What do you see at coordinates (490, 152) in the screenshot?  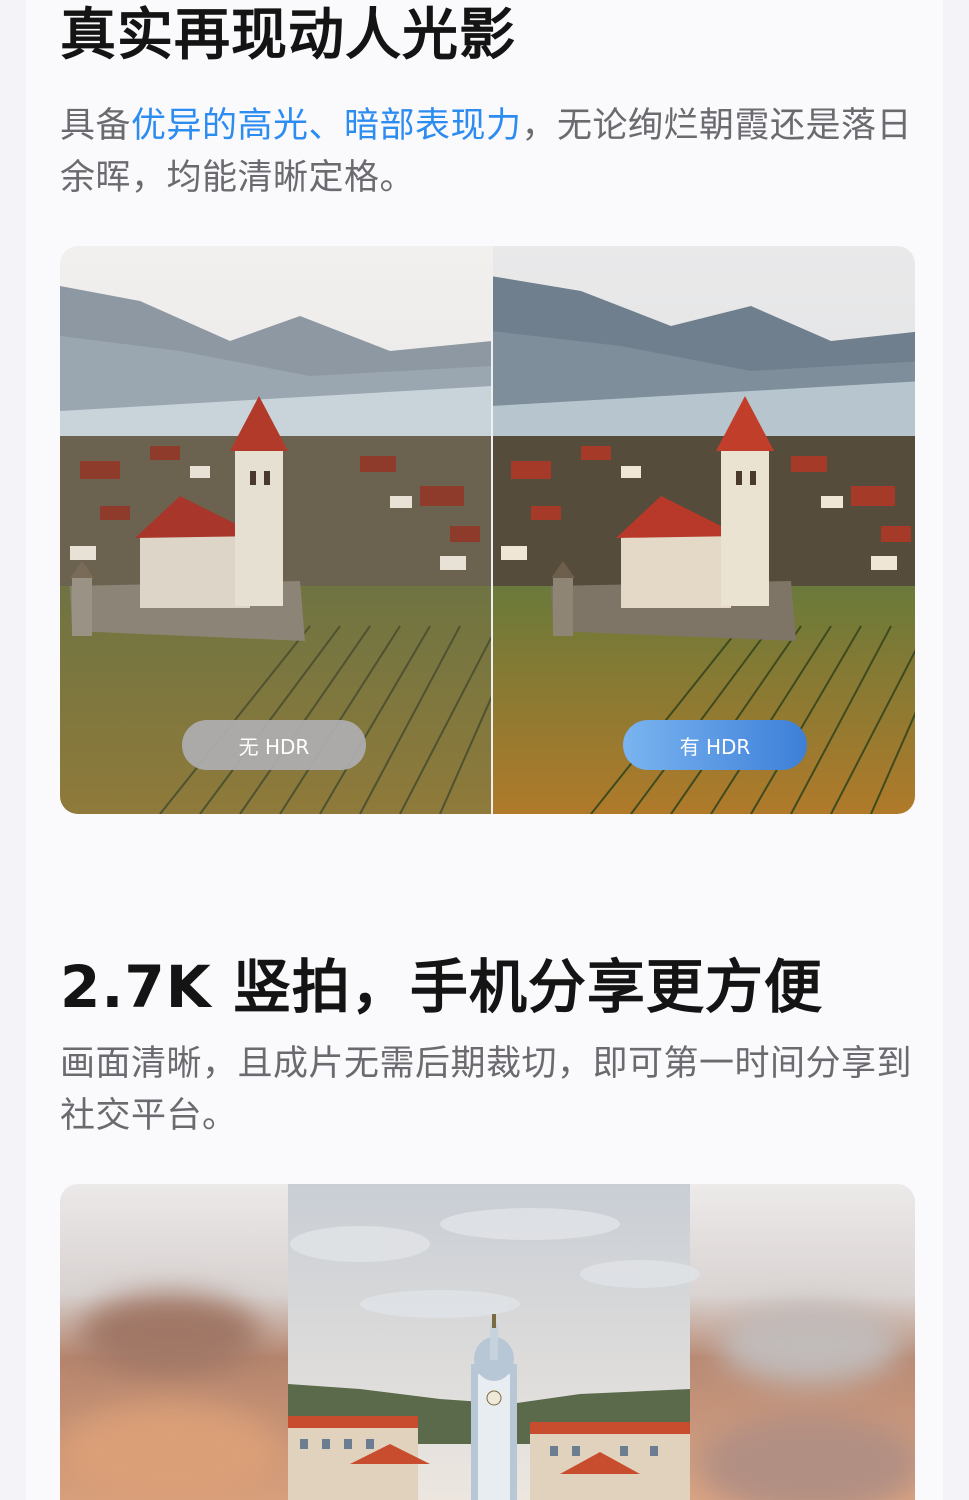 I see `section-desc-hdr: 具备优异的高光、暗部表现力，无论绚烂朝霞还是落日余晖，均能清晰定格。` at bounding box center [490, 152].